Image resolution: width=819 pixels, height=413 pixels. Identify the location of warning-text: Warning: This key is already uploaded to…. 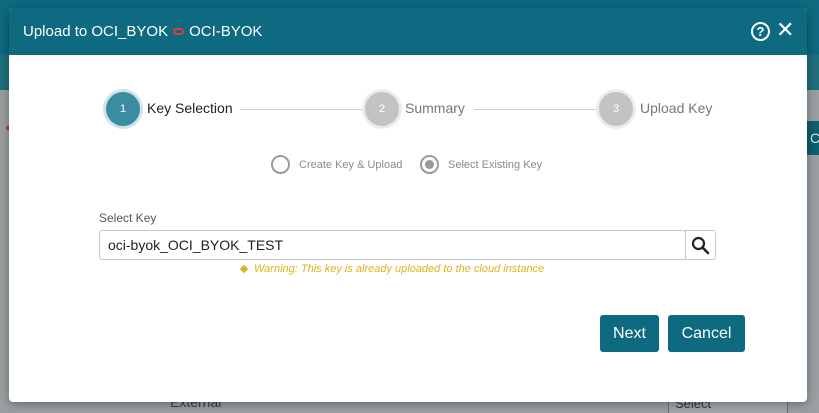
(399, 269).